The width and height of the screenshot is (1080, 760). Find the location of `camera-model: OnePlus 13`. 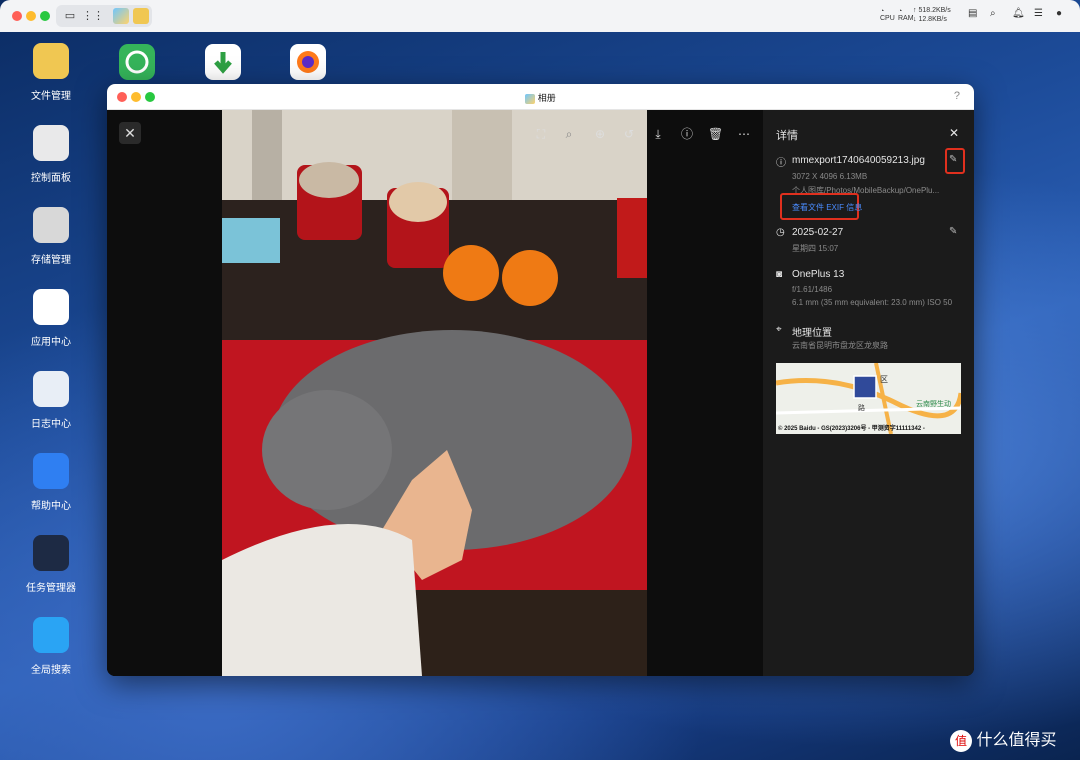

camera-model: OnePlus 13 is located at coordinates (818, 274).